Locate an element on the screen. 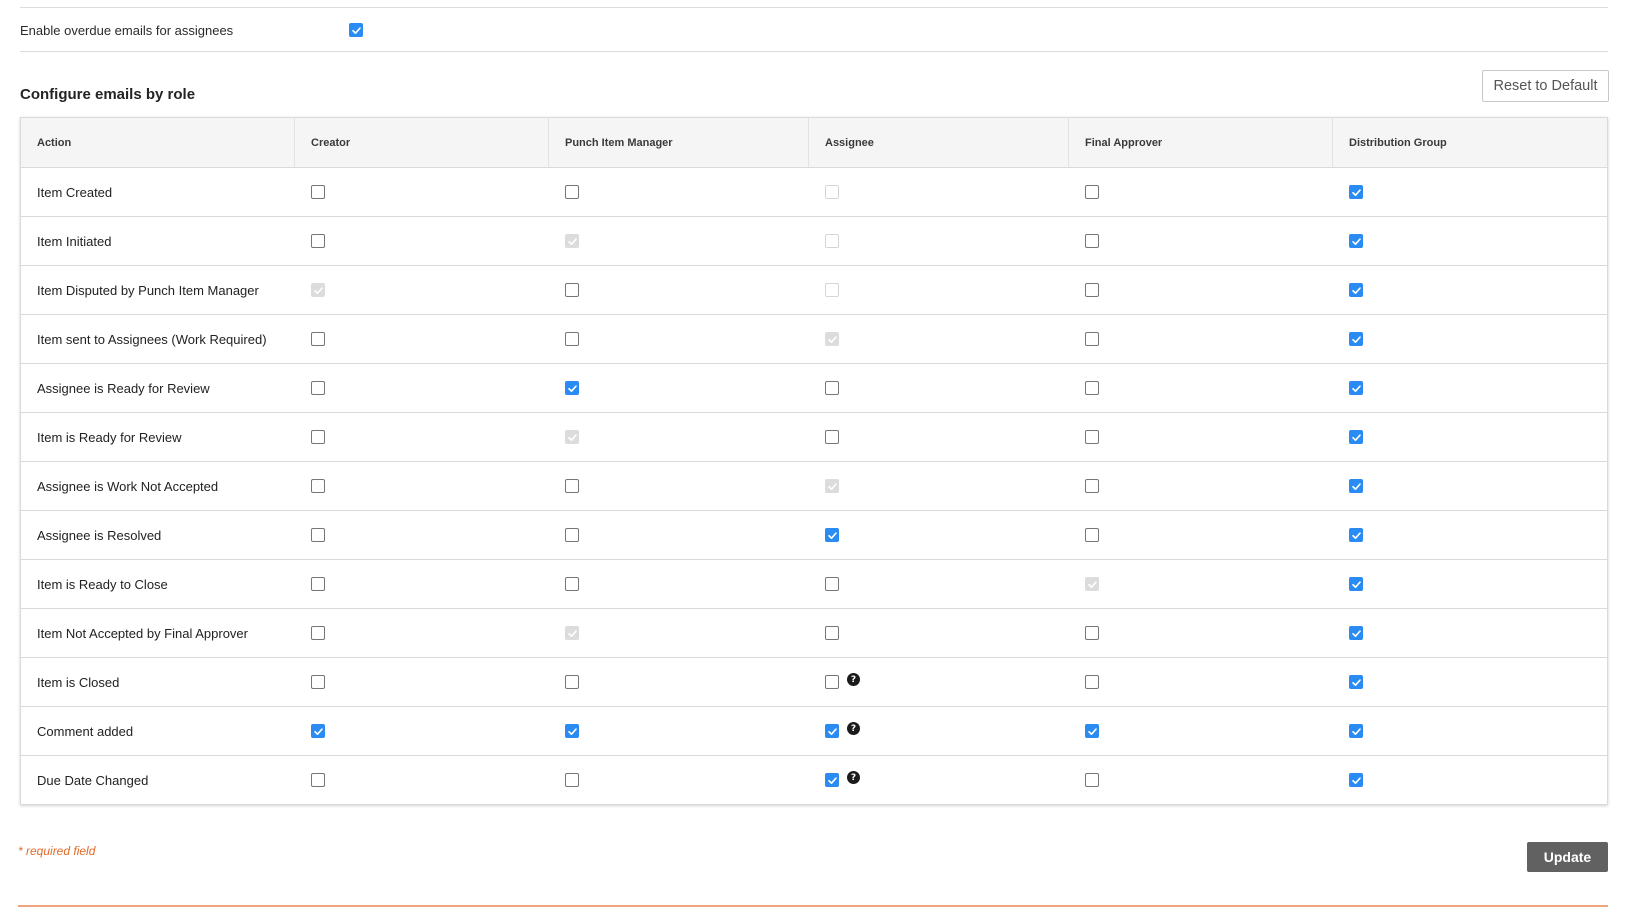  action-label: Due Date Changed is located at coordinates (93, 780).